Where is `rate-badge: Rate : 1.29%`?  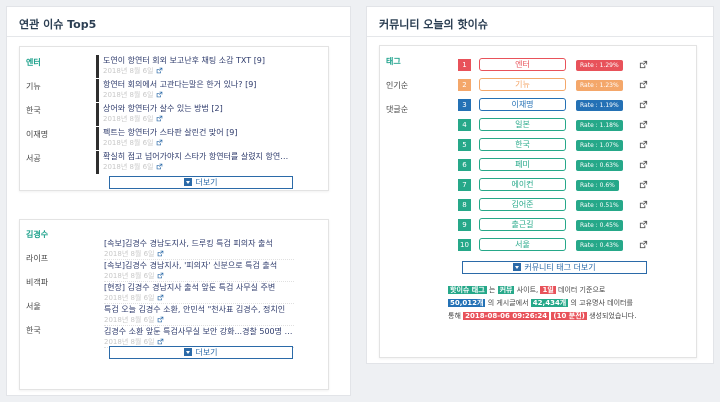
rate-badge: Rate : 1.29% is located at coordinates (599, 65).